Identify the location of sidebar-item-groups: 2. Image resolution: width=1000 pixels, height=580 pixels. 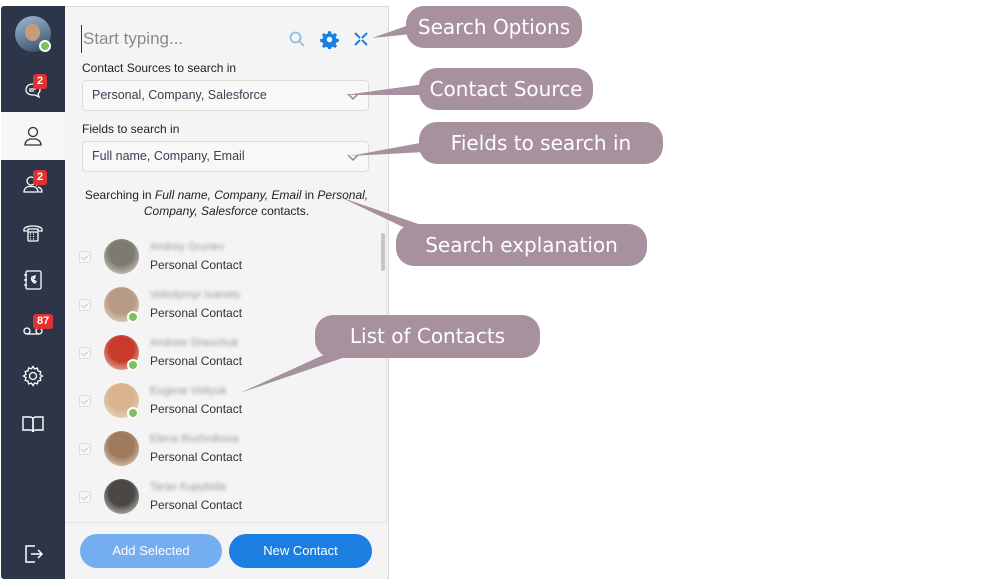
(33, 184).